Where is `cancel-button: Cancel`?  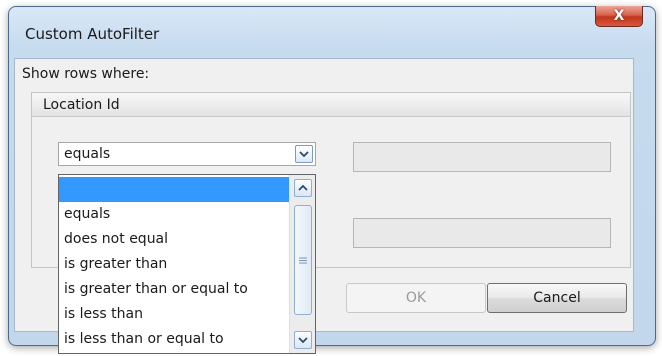 cancel-button: Cancel is located at coordinates (557, 298).